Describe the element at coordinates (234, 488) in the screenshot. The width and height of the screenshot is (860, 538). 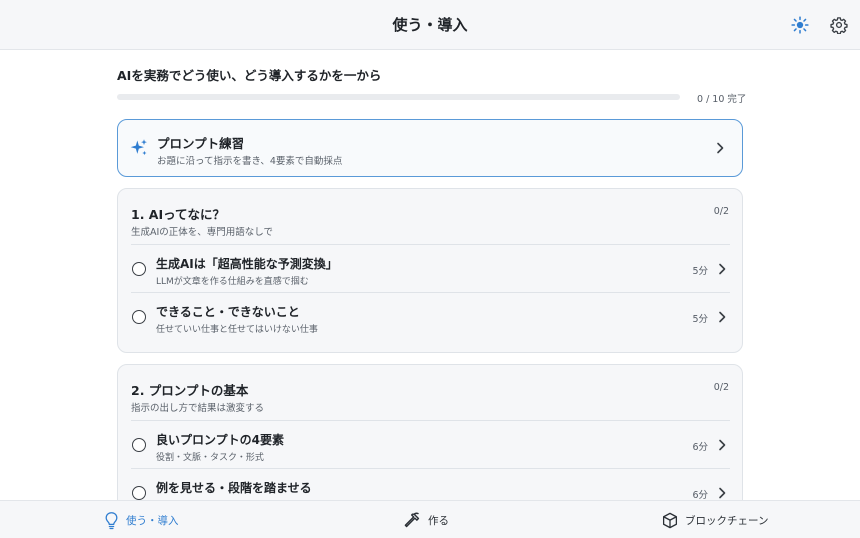
I see `lesson-title: 例を見せる・段階を踏ませる` at that location.